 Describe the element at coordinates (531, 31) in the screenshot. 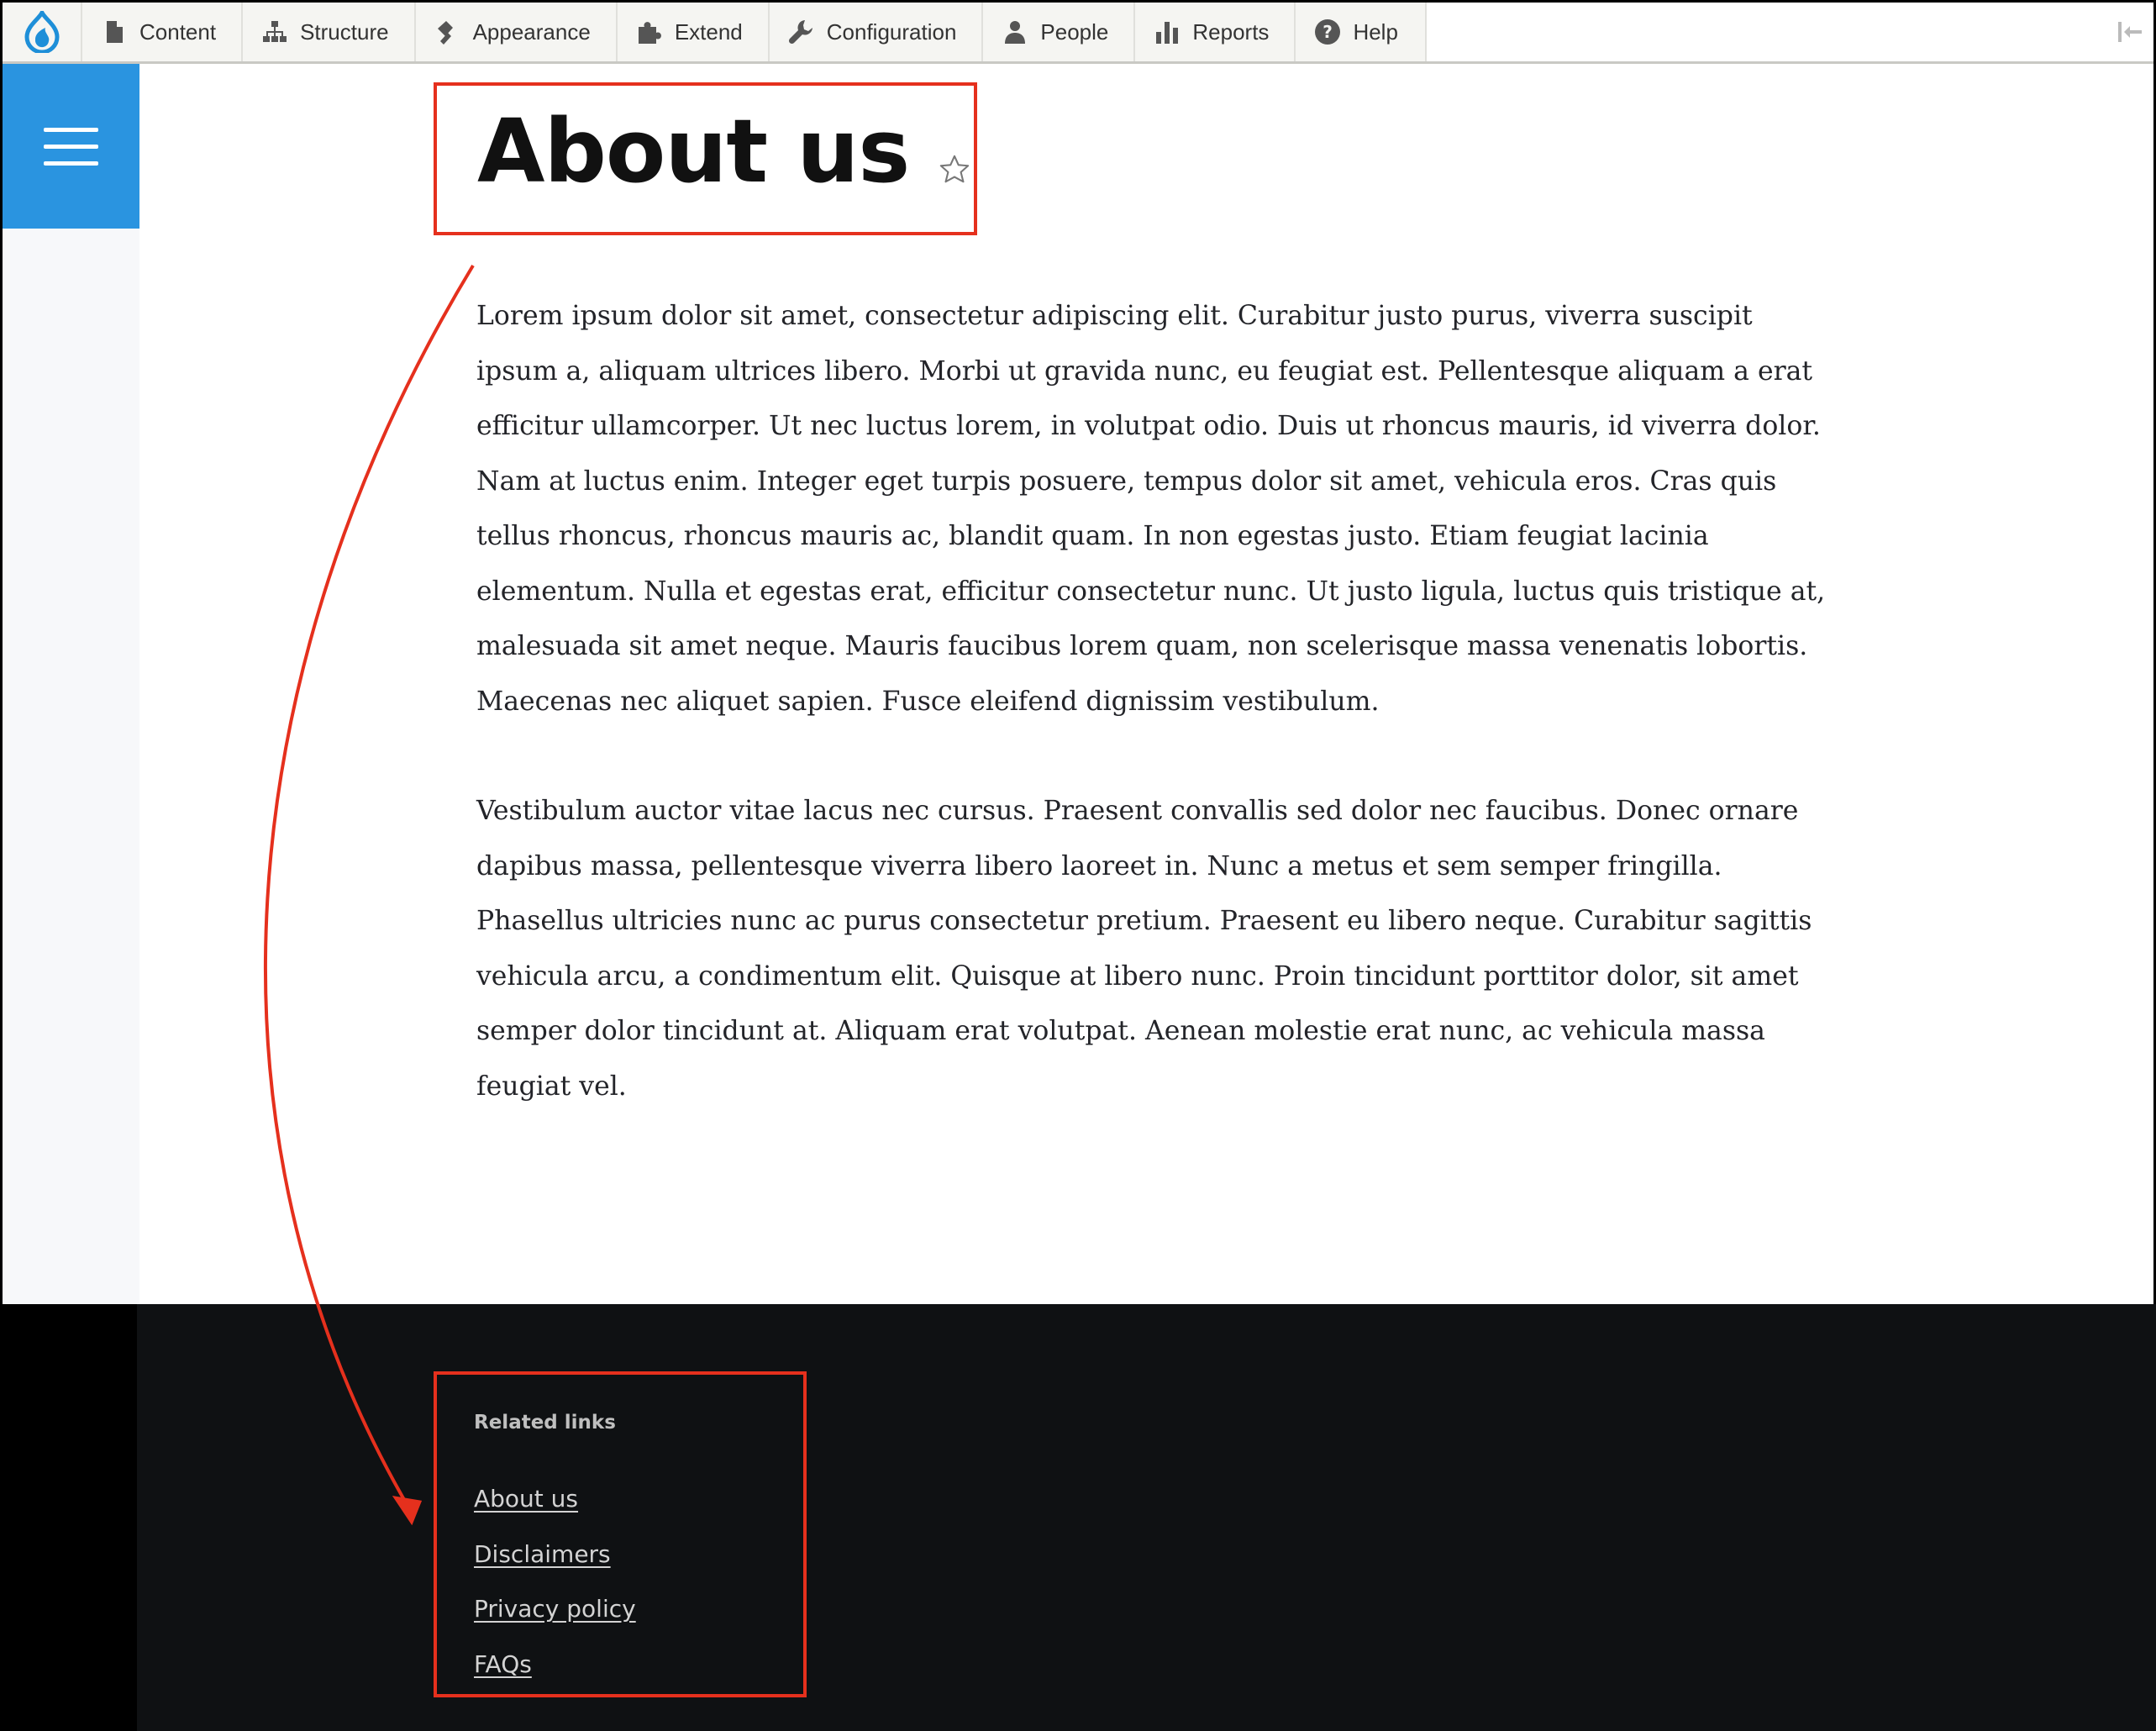

I see `toolbar-item-label: Appearance` at that location.